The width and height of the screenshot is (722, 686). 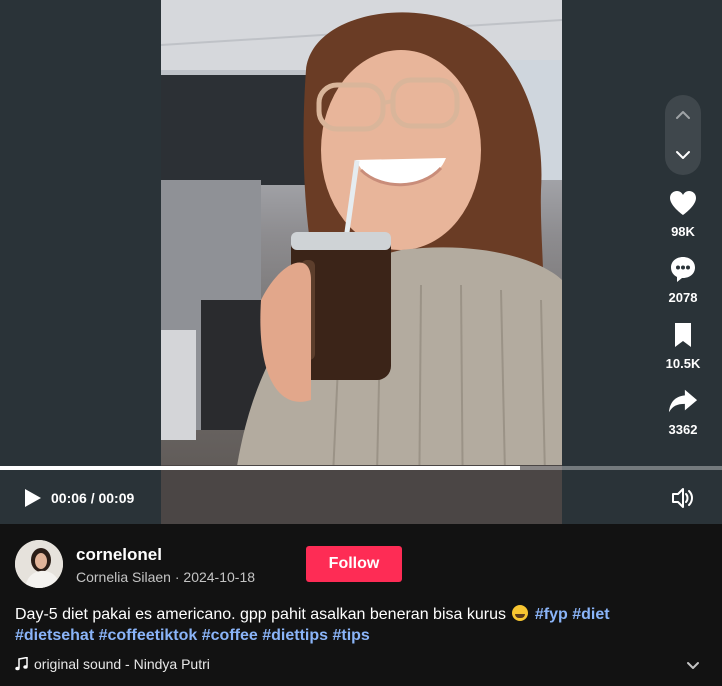 I want to click on volume-button, so click(x=683, y=498).